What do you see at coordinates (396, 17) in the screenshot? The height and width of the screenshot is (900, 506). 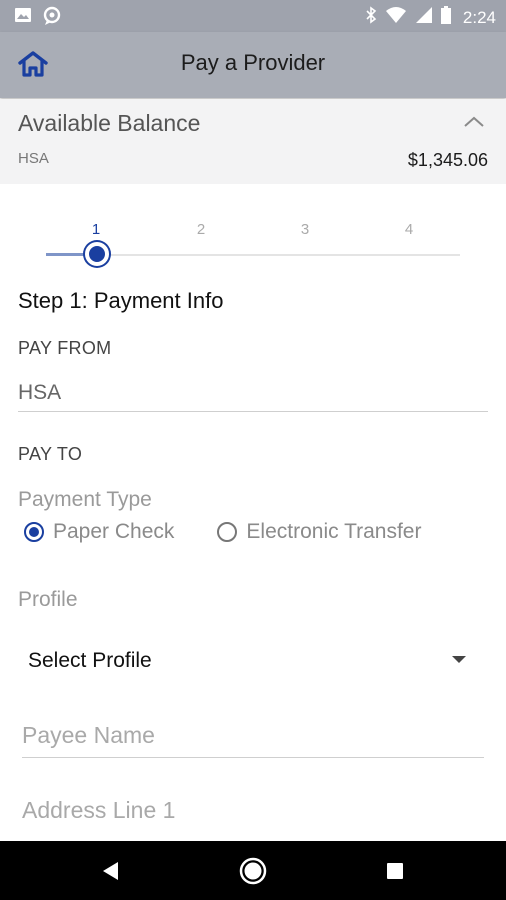 I see `wifi-icon` at bounding box center [396, 17].